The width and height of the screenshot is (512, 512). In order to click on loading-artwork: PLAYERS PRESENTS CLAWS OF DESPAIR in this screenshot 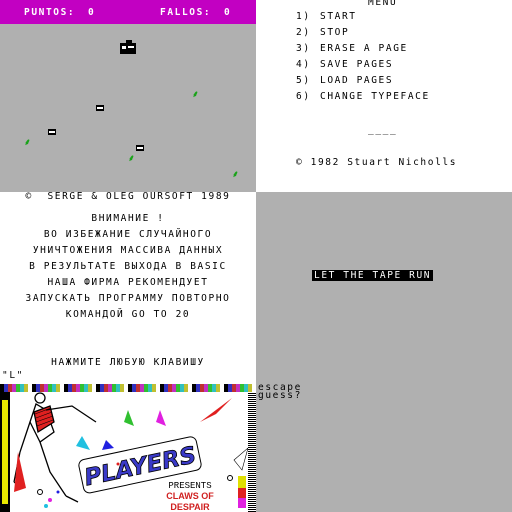, I will do `click(130, 452)`.